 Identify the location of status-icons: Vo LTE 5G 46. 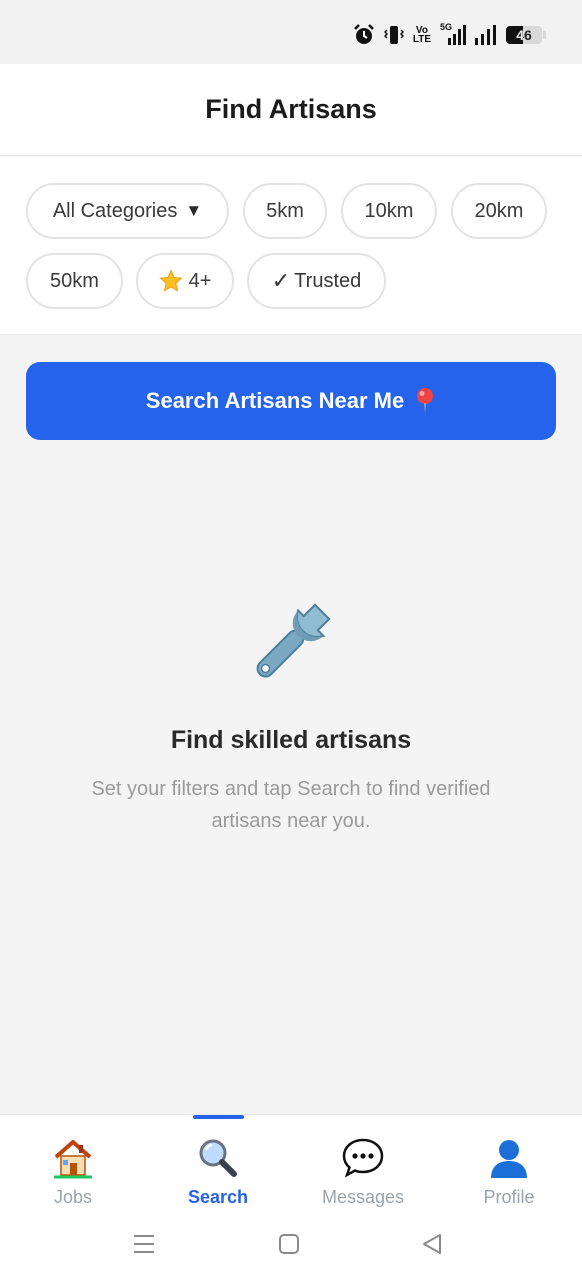
(449, 35).